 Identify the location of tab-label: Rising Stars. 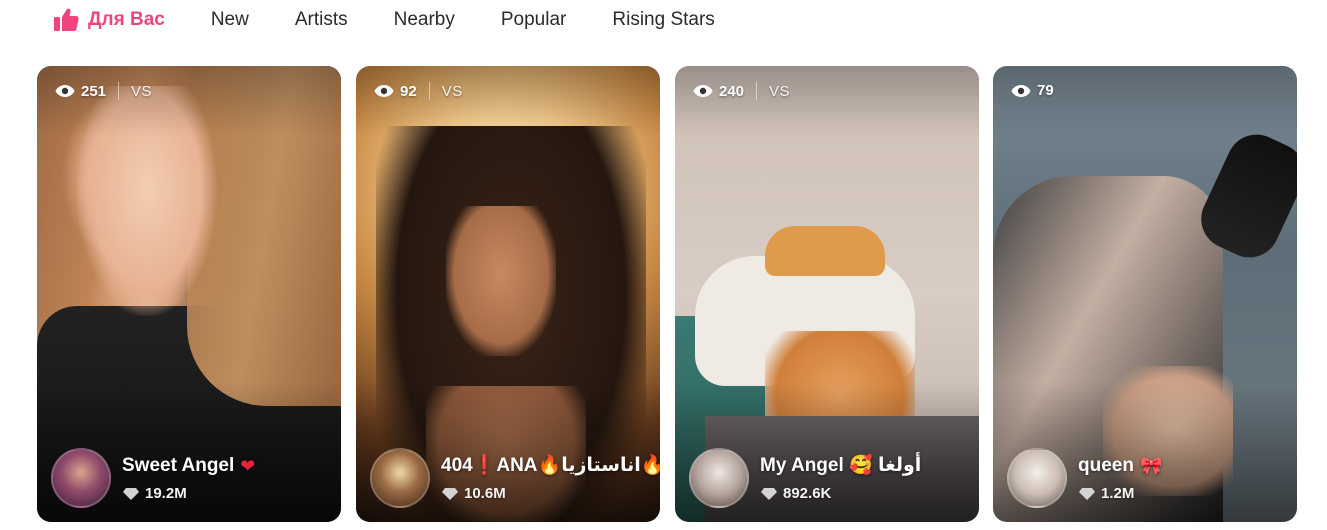
(663, 19).